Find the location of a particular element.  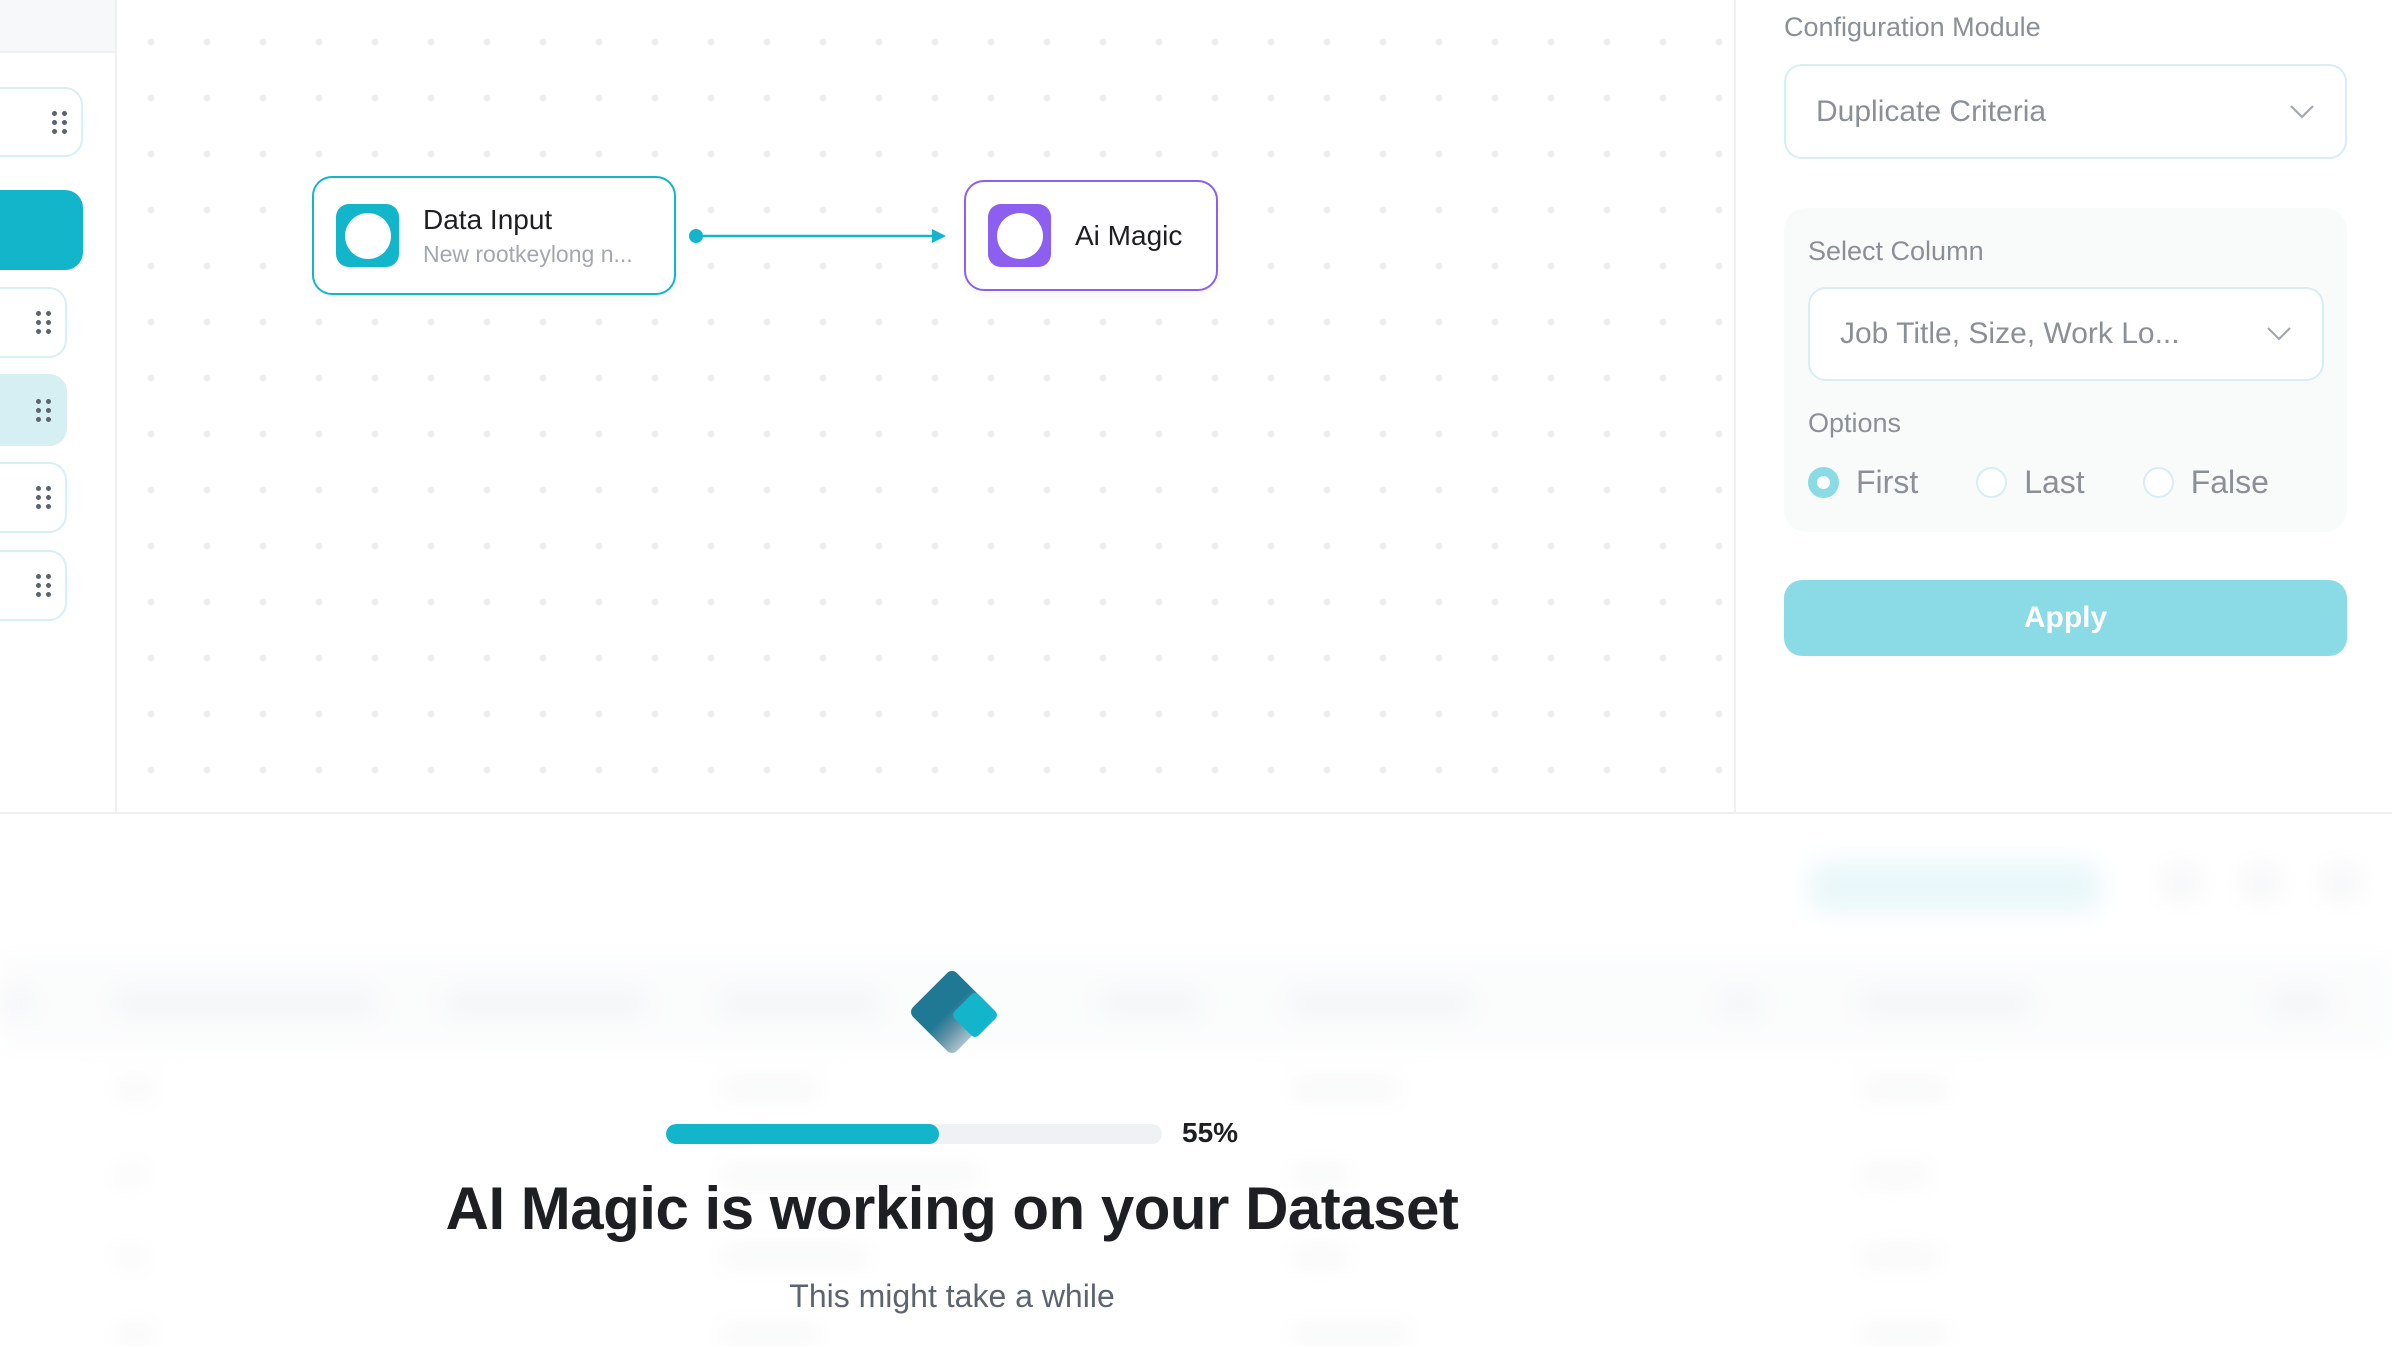

connection-edge is located at coordinates (818, 236).